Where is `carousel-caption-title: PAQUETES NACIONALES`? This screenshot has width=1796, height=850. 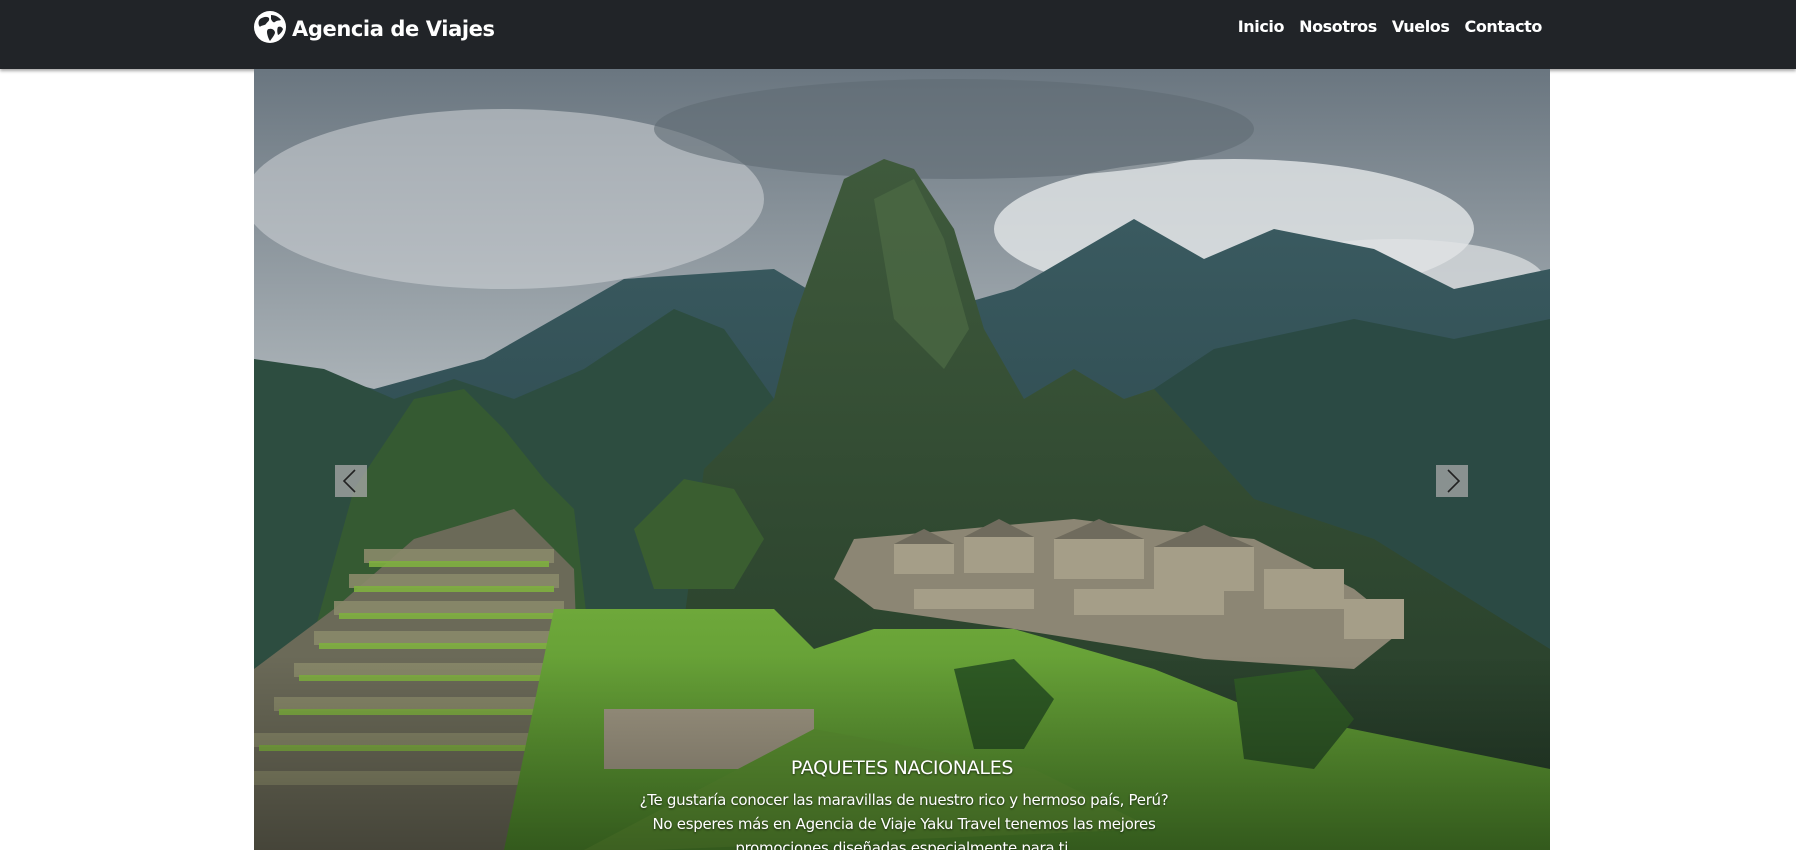 carousel-caption-title: PAQUETES NACIONALES is located at coordinates (902, 768).